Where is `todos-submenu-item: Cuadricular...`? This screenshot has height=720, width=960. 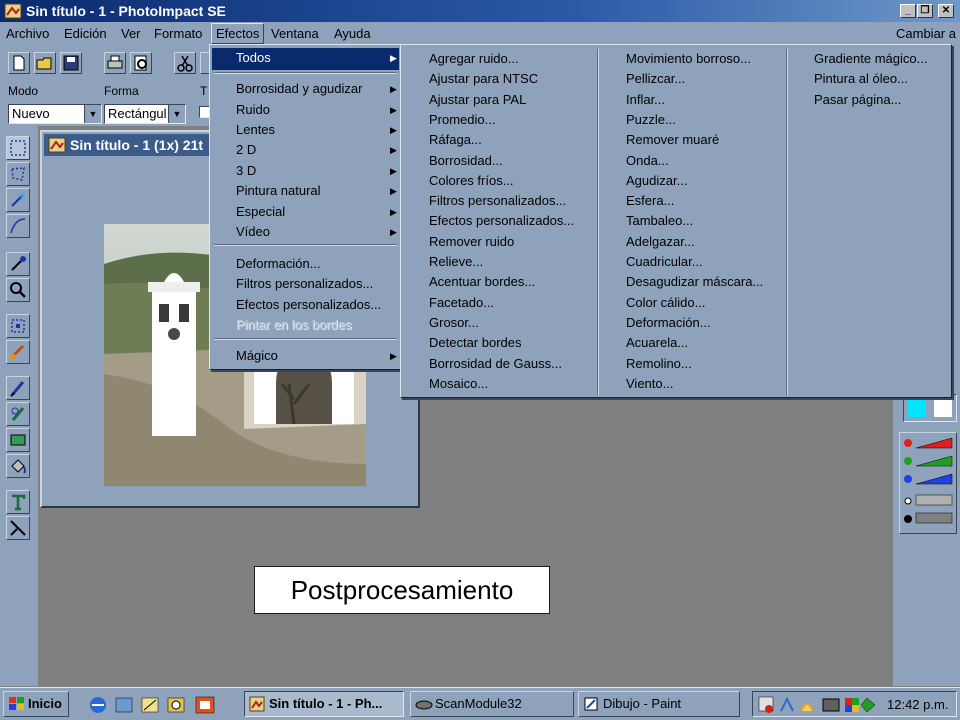
todos-submenu-item: Cuadricular... is located at coordinates (664, 261).